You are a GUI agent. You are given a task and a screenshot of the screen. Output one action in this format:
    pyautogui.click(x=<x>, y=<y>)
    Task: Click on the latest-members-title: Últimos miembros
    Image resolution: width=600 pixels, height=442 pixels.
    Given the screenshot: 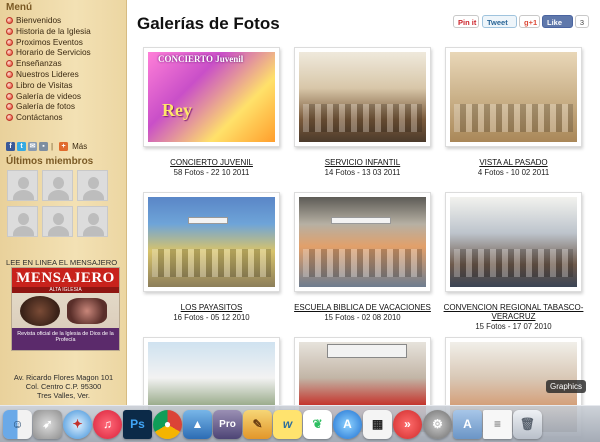 What is the action you would take?
    pyautogui.click(x=50, y=161)
    